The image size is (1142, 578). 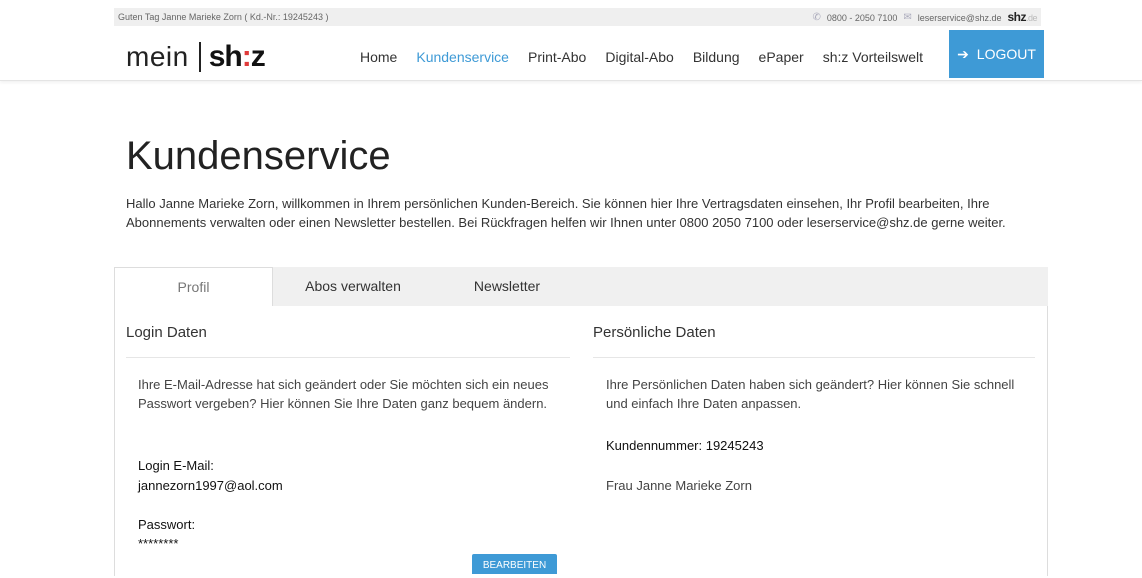 I want to click on logo-shz: sh:z, so click(x=237, y=57).